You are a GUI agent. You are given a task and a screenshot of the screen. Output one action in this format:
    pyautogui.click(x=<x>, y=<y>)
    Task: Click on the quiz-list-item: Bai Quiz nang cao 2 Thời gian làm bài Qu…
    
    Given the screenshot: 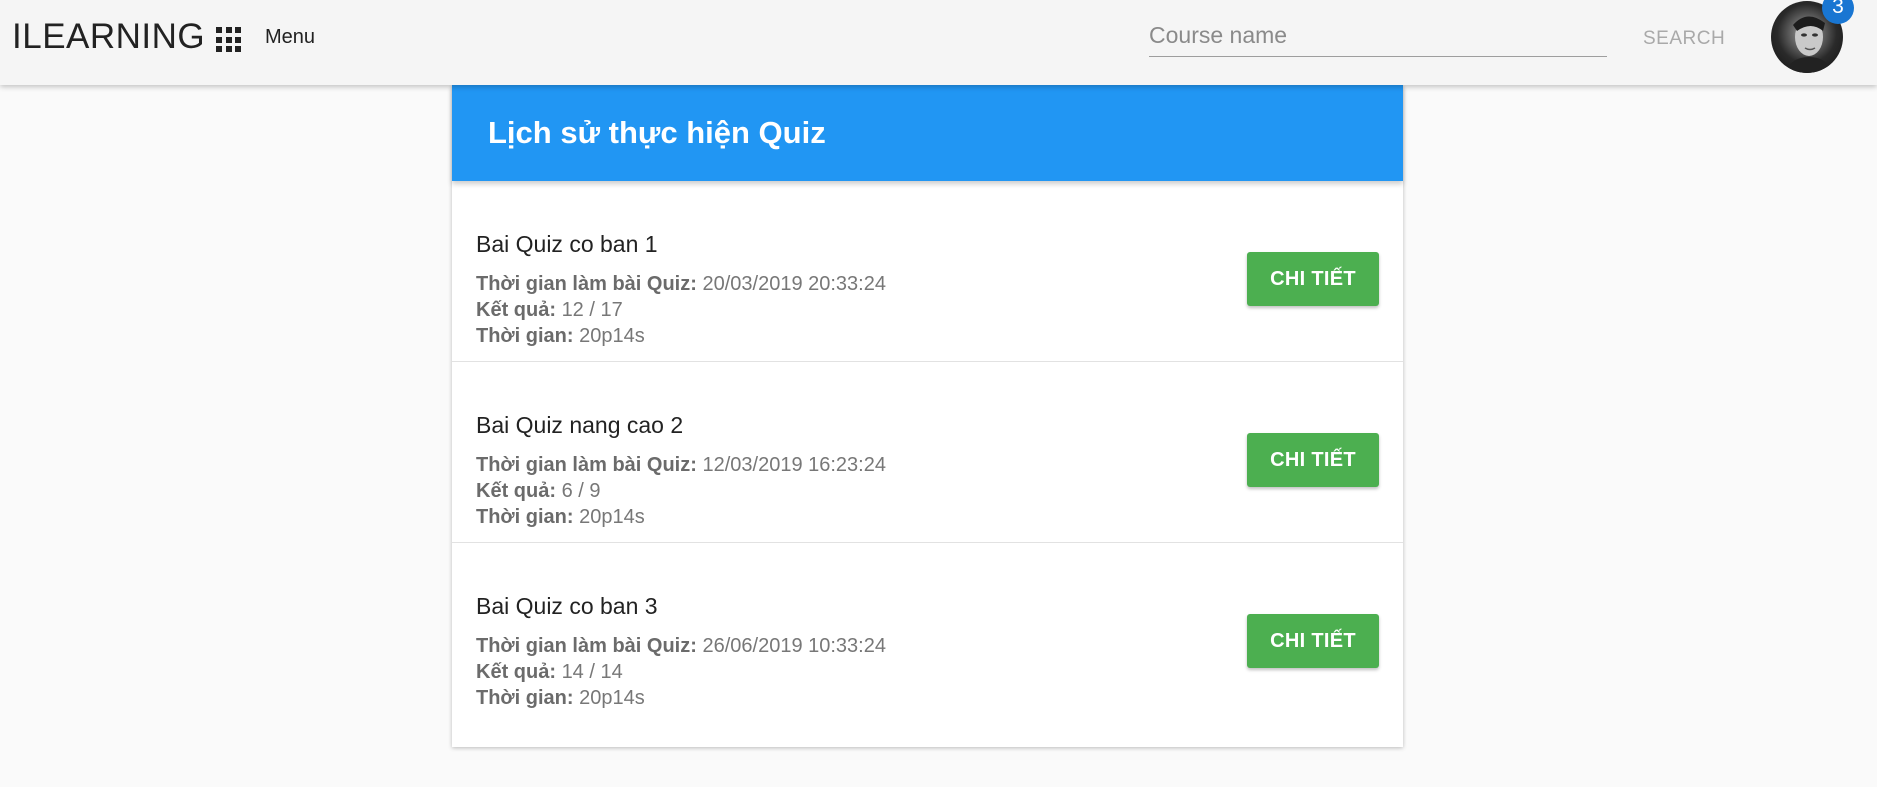 What is the action you would take?
    pyautogui.click(x=927, y=452)
    